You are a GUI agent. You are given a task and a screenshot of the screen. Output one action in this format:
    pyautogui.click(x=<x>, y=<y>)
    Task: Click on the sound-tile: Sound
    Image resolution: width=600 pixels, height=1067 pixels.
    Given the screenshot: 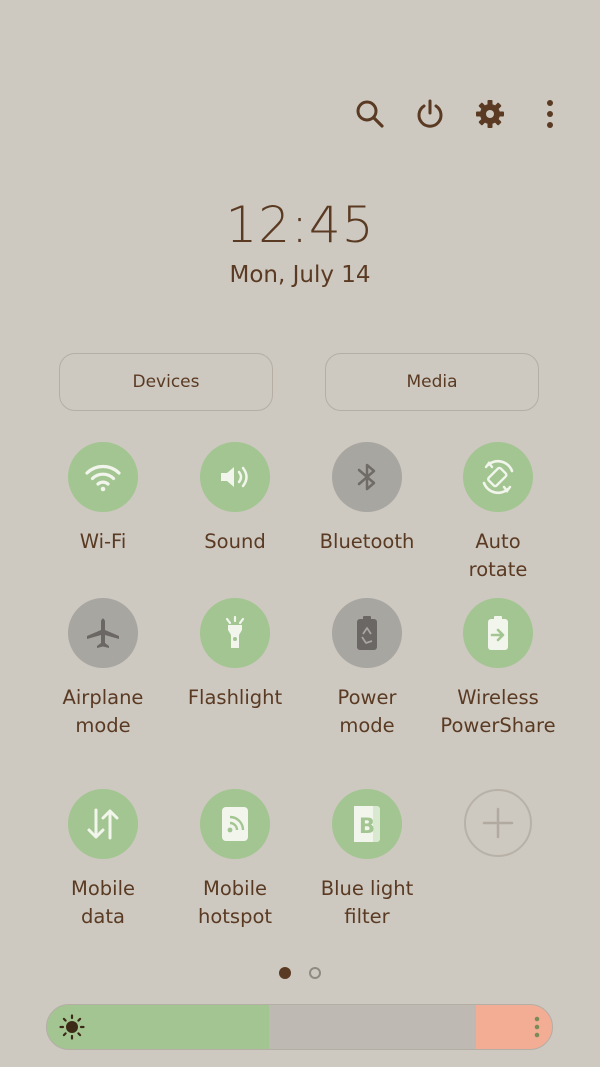 What is the action you would take?
    pyautogui.click(x=235, y=499)
    